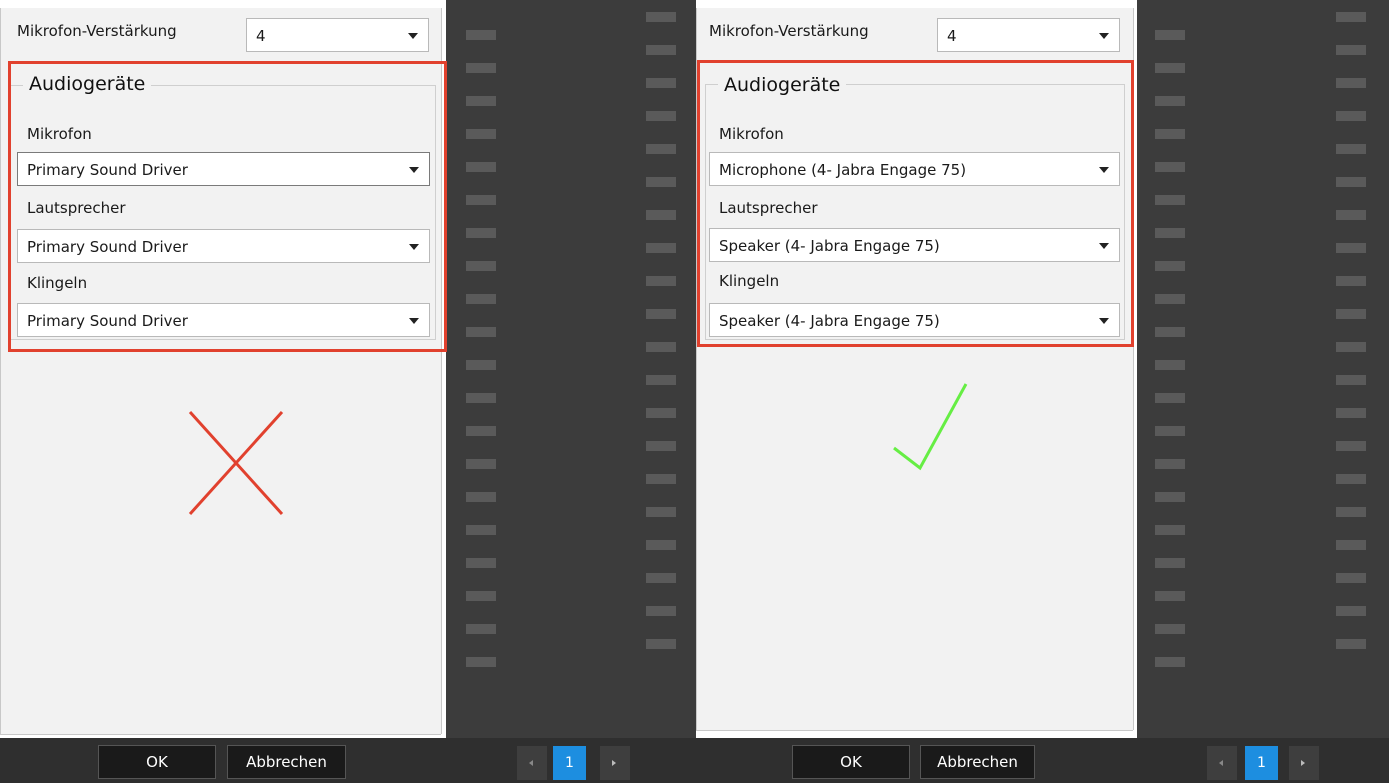  Describe the element at coordinates (915, 203) in the screenshot. I see `highlight-box-right` at that location.